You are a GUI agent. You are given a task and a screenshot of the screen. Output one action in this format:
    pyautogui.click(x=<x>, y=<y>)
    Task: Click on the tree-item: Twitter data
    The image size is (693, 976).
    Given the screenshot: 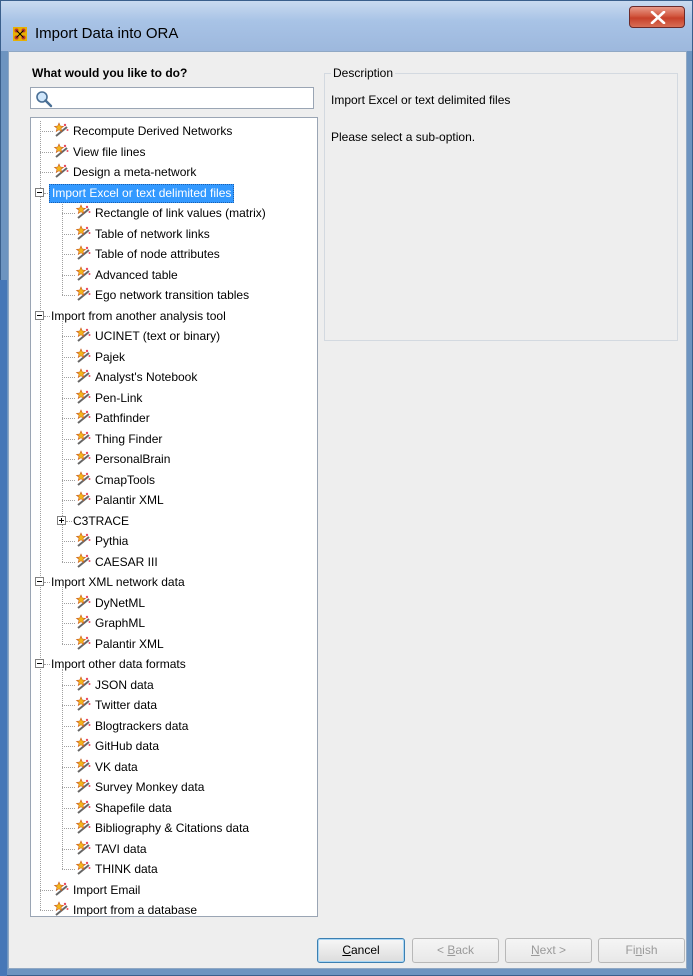 What is the action you would take?
    pyautogui.click(x=174, y=705)
    